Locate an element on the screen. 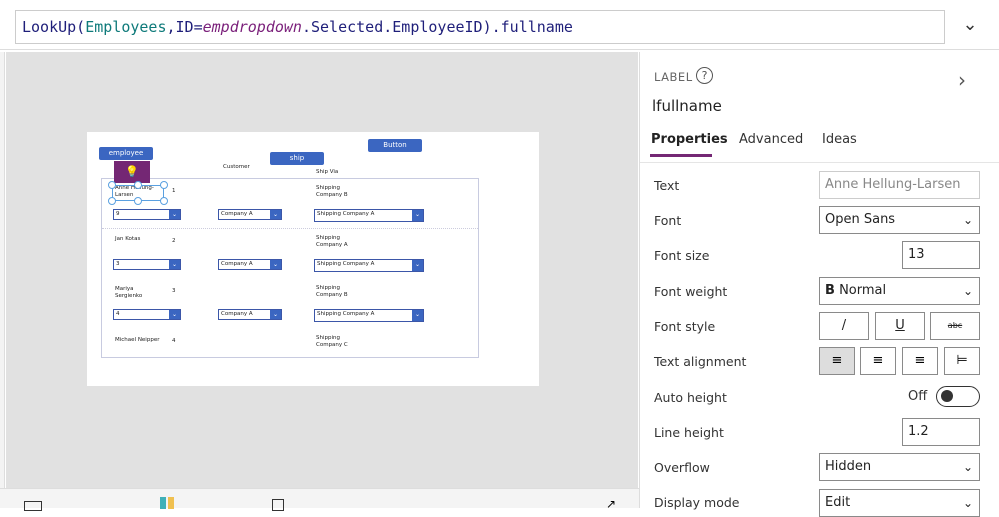 The image size is (999, 517). employee-name: Jan Kotas is located at coordinates (128, 238).